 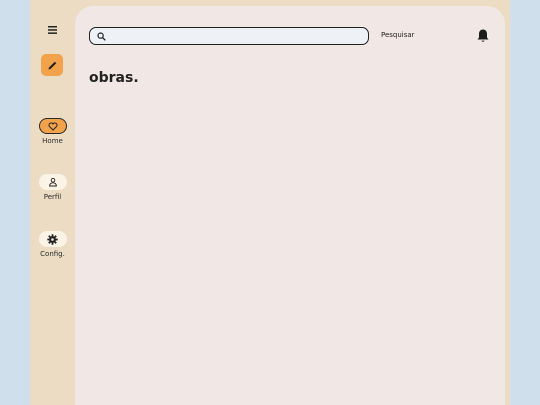 I want to click on page-title: obras., so click(x=114, y=78).